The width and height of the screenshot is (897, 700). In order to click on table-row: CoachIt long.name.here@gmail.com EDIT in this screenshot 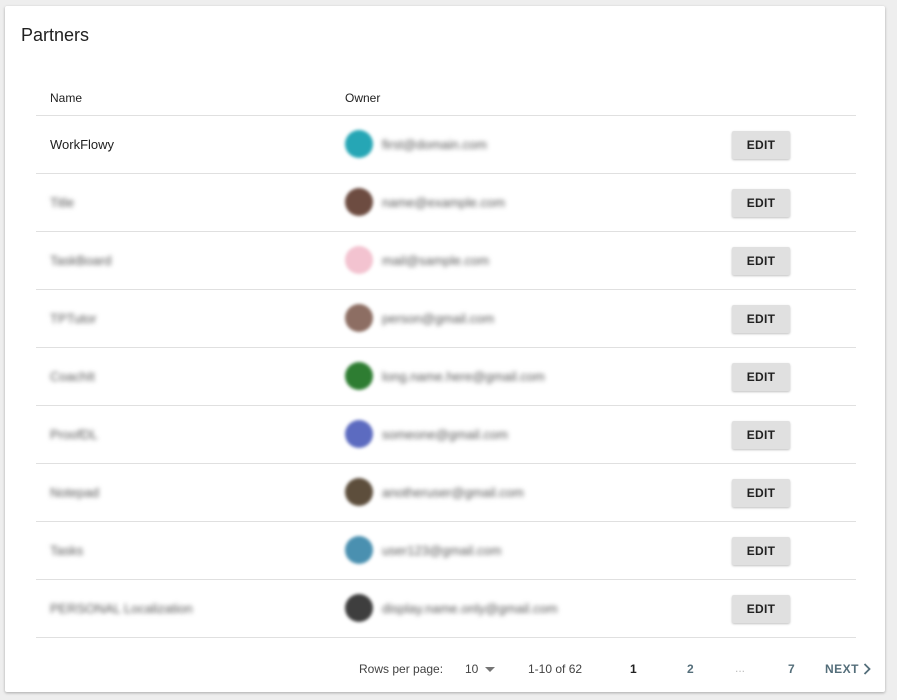, I will do `click(446, 377)`.